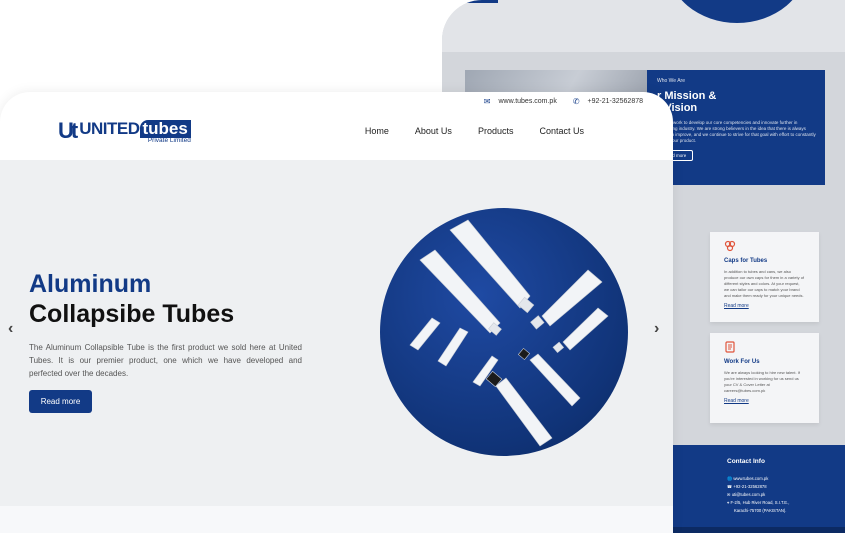 The image size is (845, 533). What do you see at coordinates (10, 329) in the screenshot?
I see `slider-prev-arrow-icon: ‹` at bounding box center [10, 329].